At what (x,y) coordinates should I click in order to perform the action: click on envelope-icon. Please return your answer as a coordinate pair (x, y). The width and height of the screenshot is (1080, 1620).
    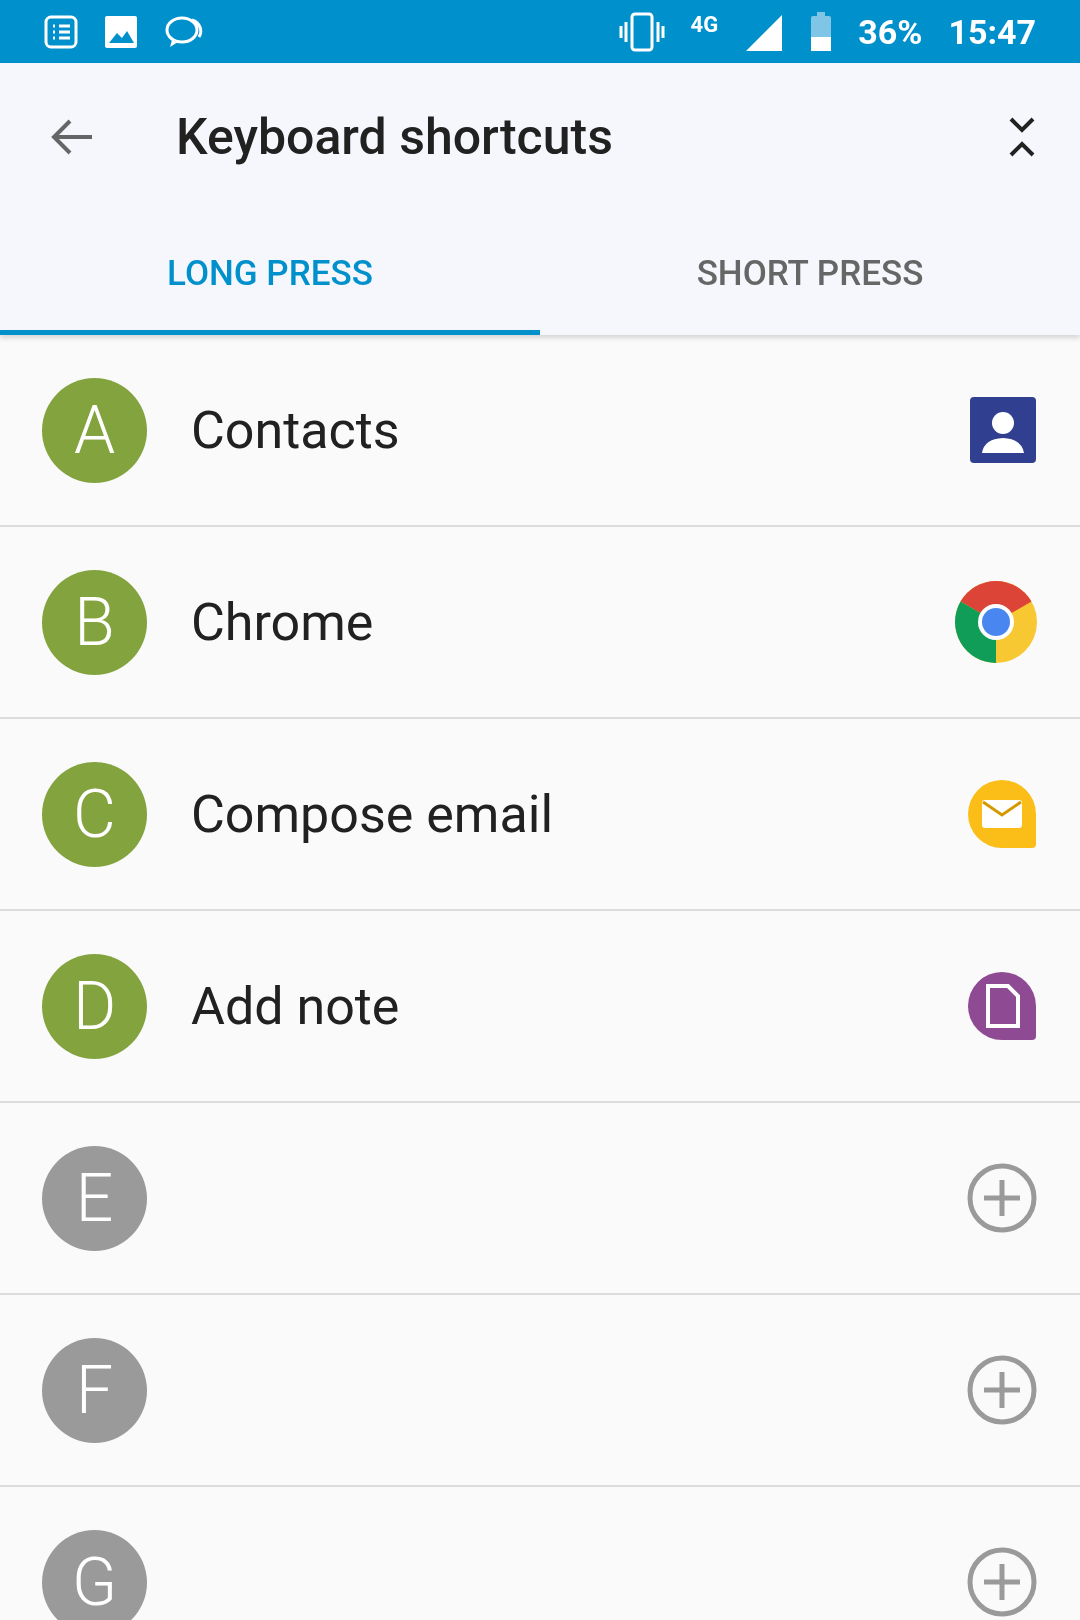
    Looking at the image, I should click on (1002, 814).